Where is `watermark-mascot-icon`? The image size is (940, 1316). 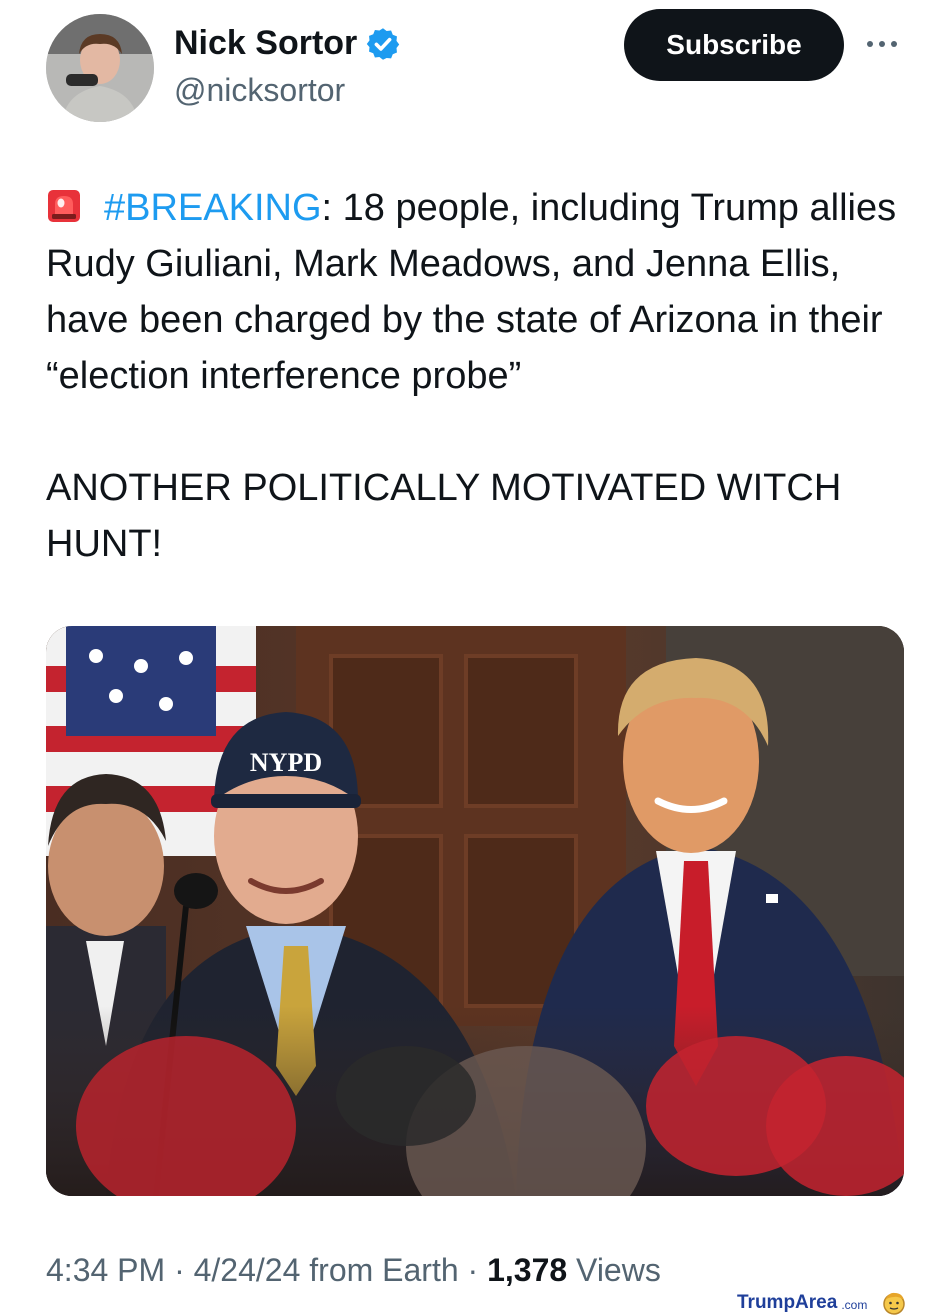 watermark-mascot-icon is located at coordinates (894, 1303).